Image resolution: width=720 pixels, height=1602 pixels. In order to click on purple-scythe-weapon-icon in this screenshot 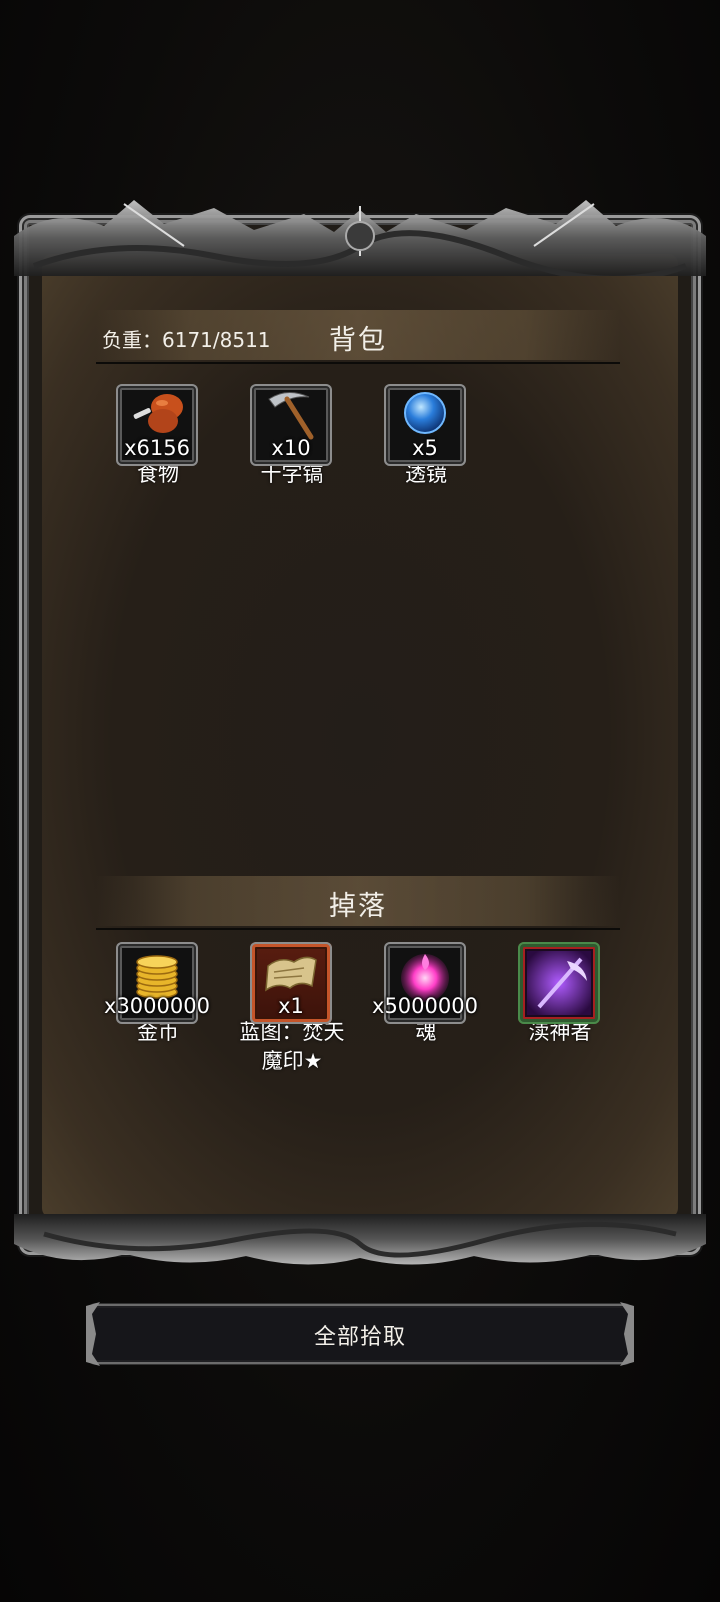, I will do `click(559, 983)`.